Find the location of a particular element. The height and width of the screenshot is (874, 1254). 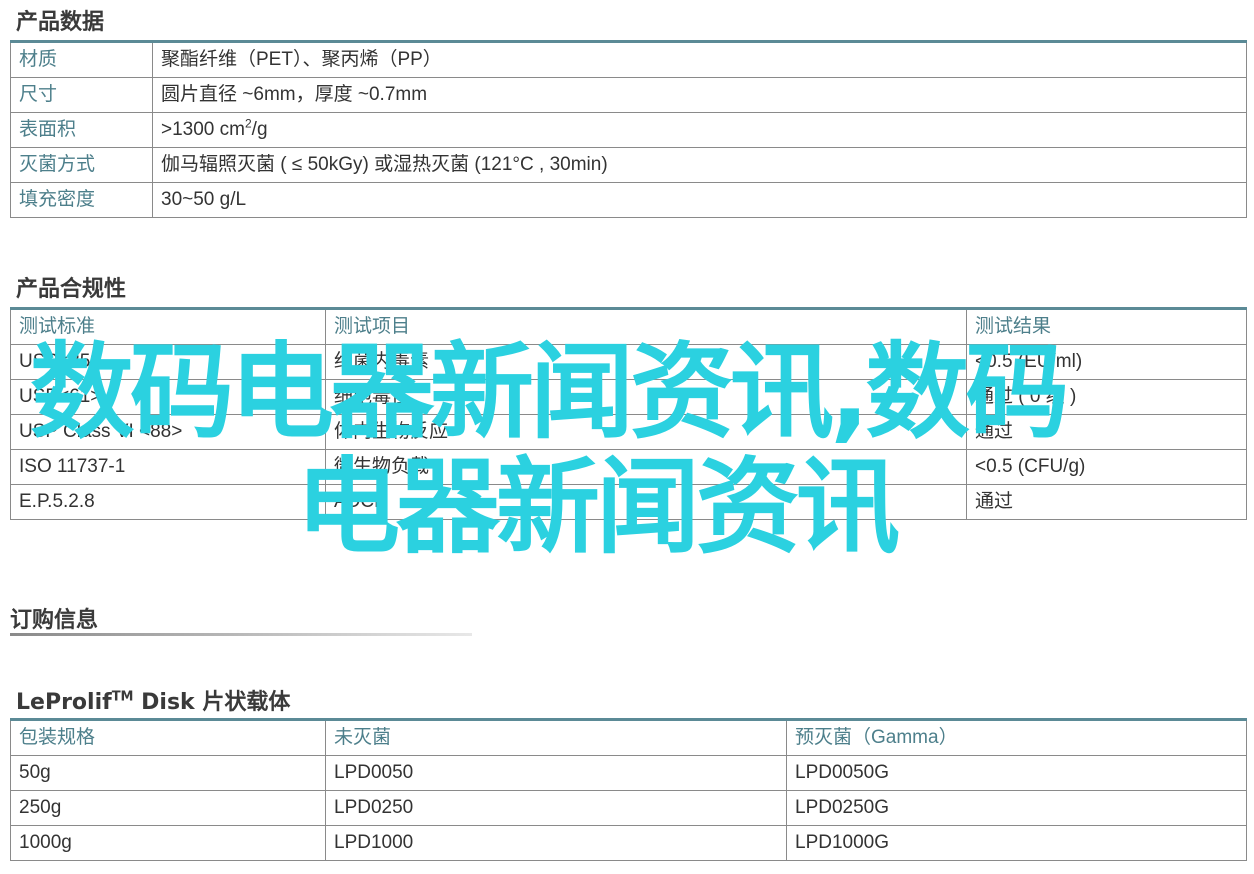

fill-density-label: 填充密度 is located at coordinates (81, 200).